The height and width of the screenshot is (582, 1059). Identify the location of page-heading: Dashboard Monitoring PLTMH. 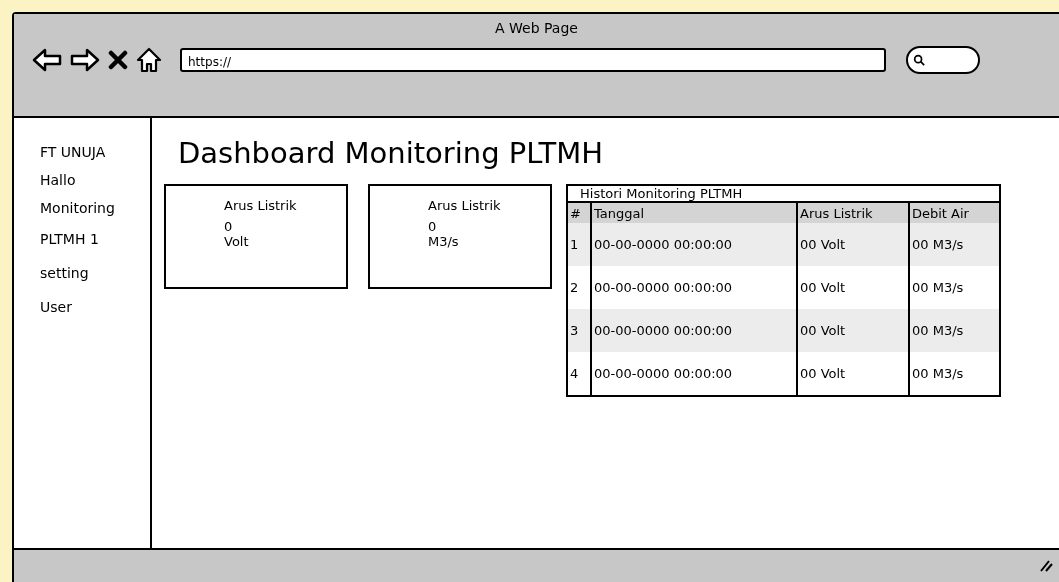
(391, 153).